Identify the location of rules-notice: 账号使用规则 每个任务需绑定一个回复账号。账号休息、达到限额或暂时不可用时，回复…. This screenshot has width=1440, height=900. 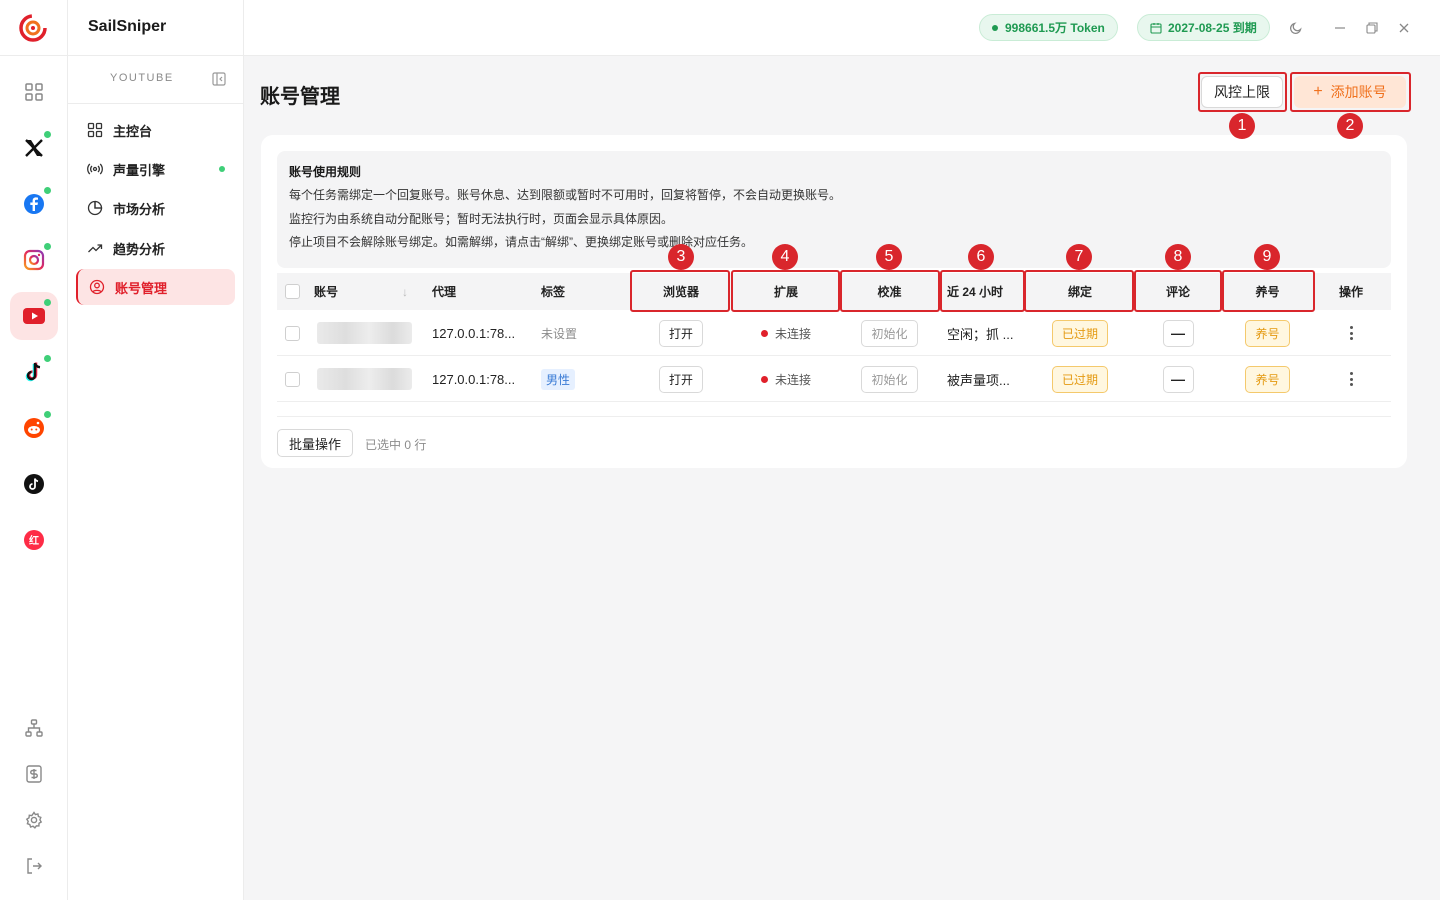
(834, 209).